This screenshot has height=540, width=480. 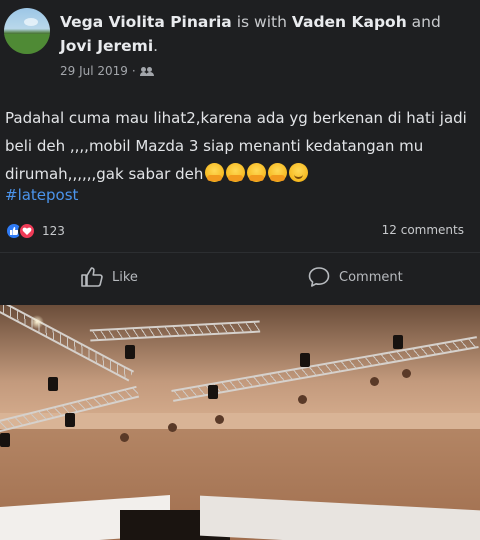 I want to click on avatar-sky, so click(x=31, y=22).